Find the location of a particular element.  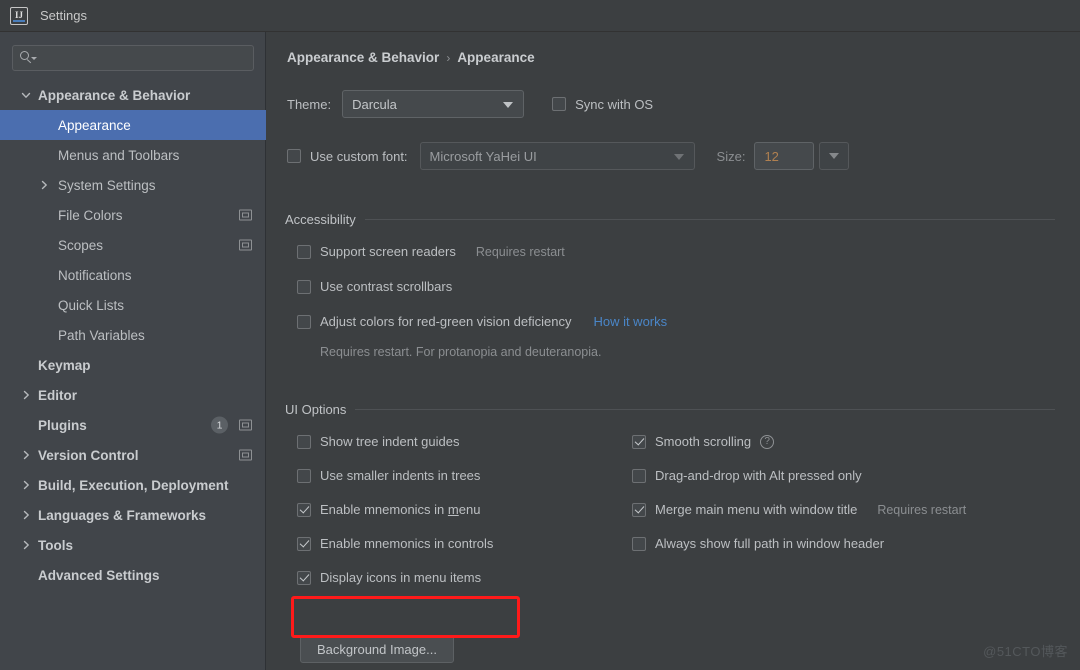

sidebar-item-languages-frameworks: Languages & Frameworks is located at coordinates (133, 515).